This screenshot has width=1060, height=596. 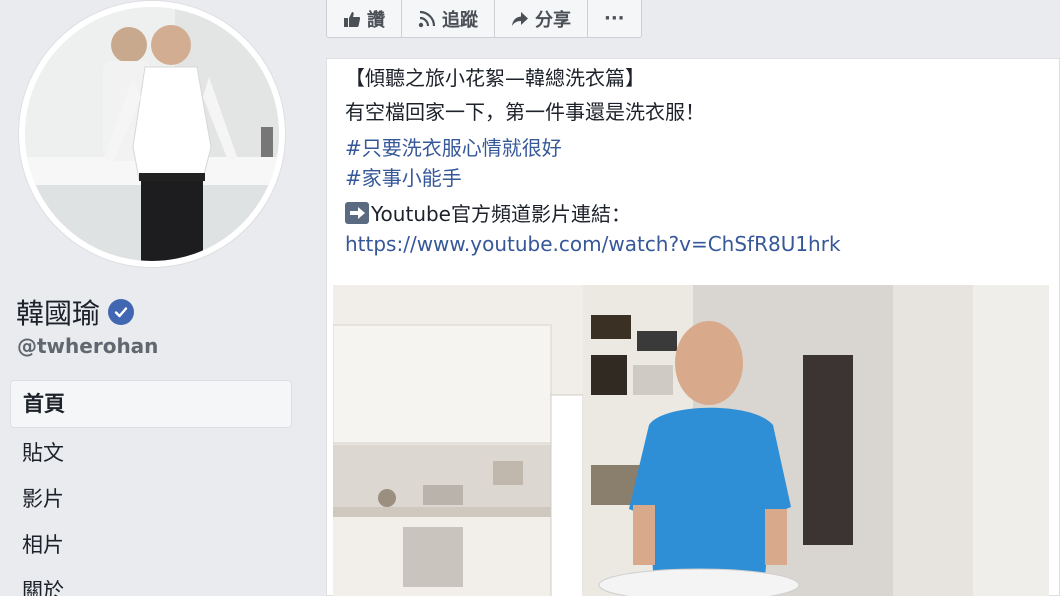 I want to click on follow-button: 追蹤, so click(x=448, y=18).